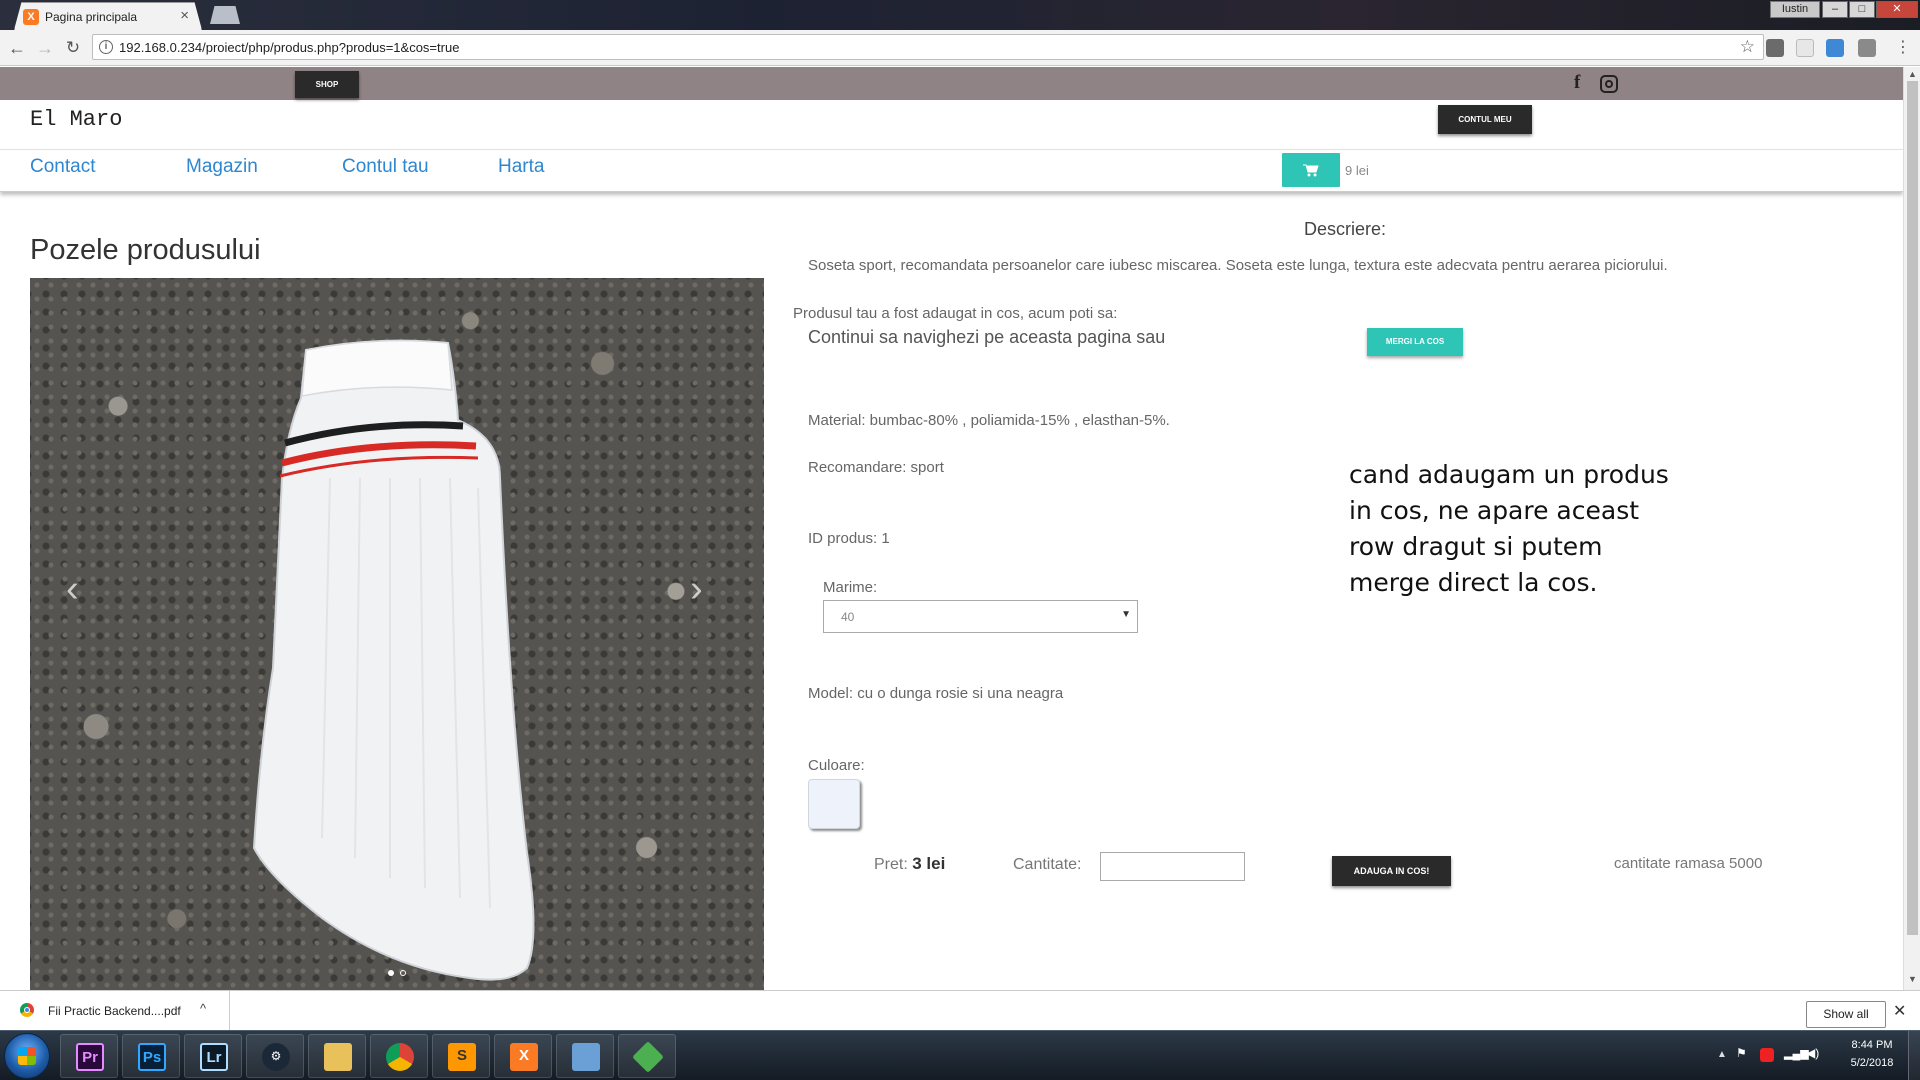  What do you see at coordinates (1912, 74) in the screenshot?
I see `scroll-up-icon: ▲` at bounding box center [1912, 74].